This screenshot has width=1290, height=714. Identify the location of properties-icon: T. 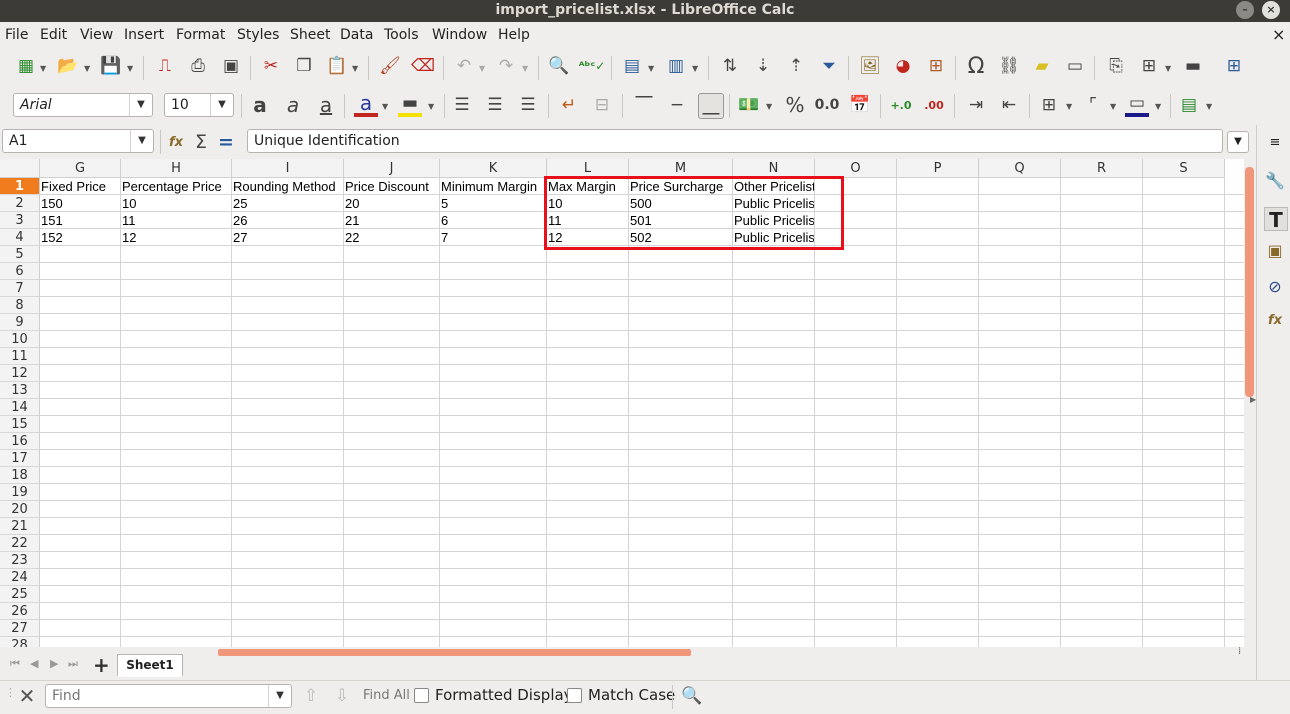
(1276, 219).